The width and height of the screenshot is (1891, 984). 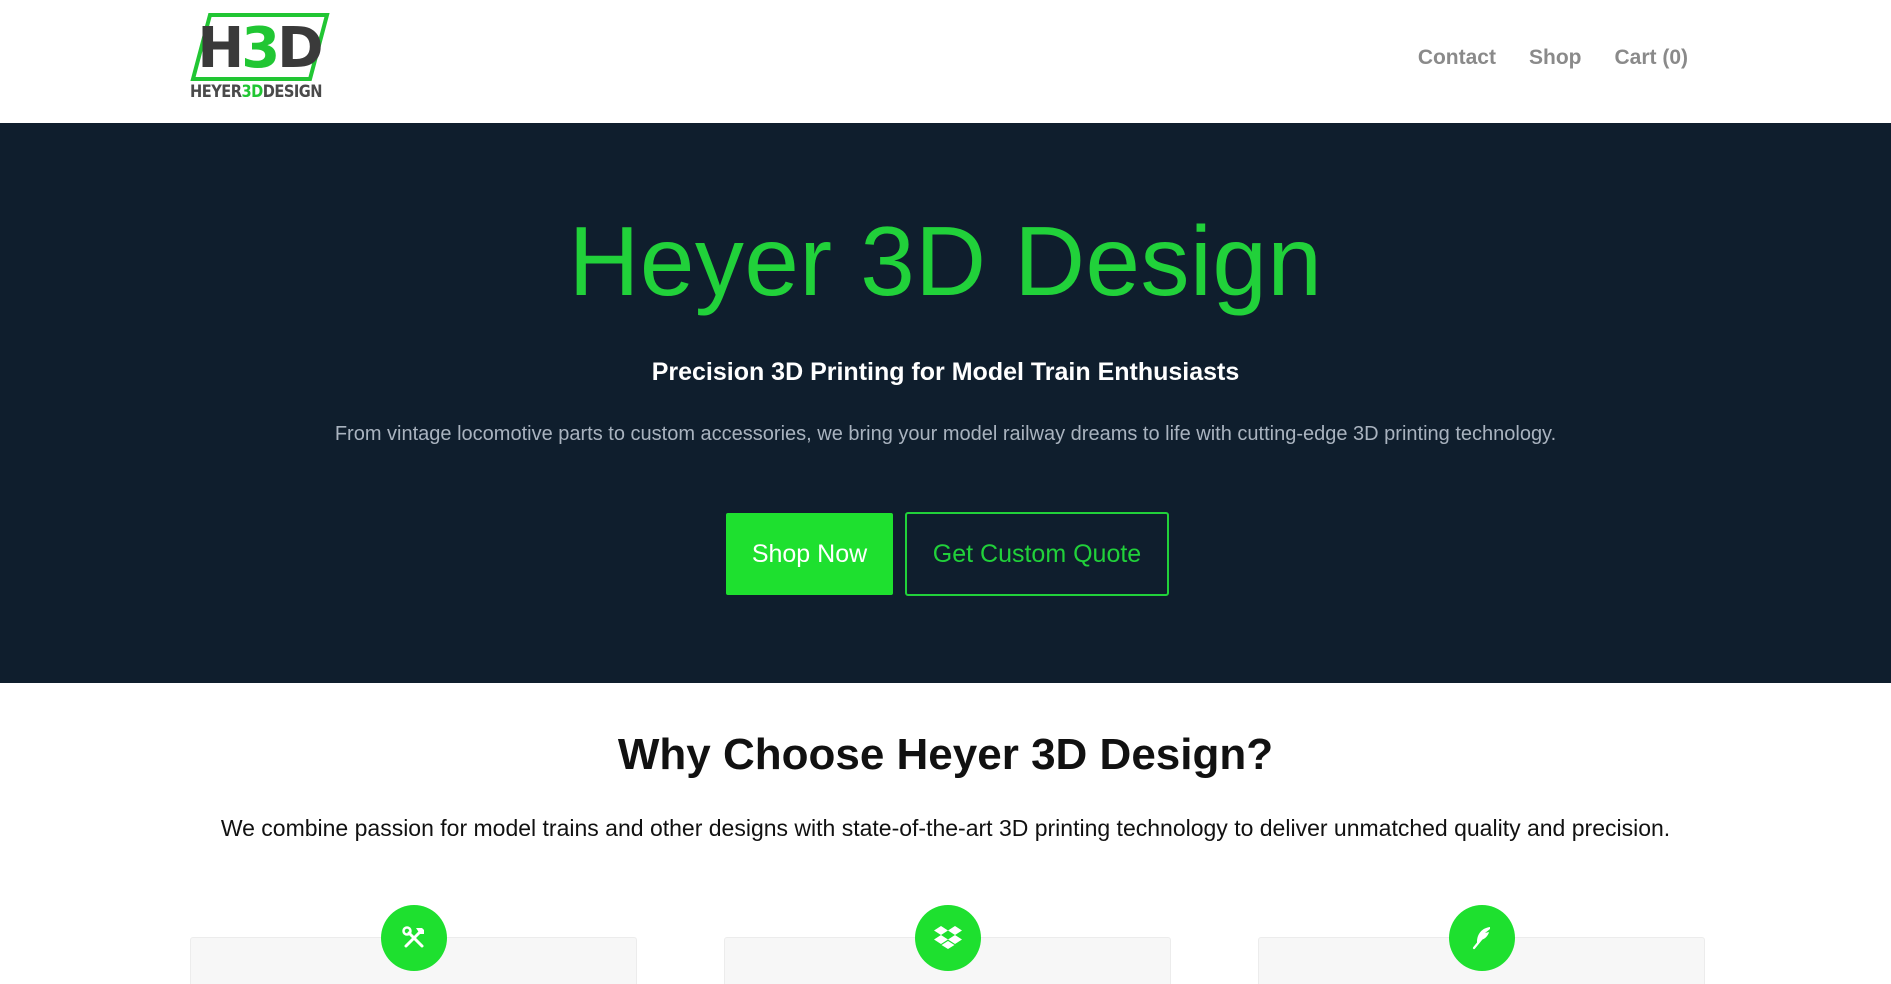 What do you see at coordinates (414, 938) in the screenshot?
I see `tools-icon` at bounding box center [414, 938].